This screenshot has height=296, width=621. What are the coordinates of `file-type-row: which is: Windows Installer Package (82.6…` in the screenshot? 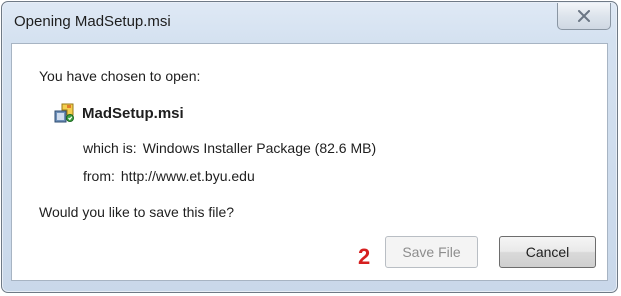 It's located at (229, 148).